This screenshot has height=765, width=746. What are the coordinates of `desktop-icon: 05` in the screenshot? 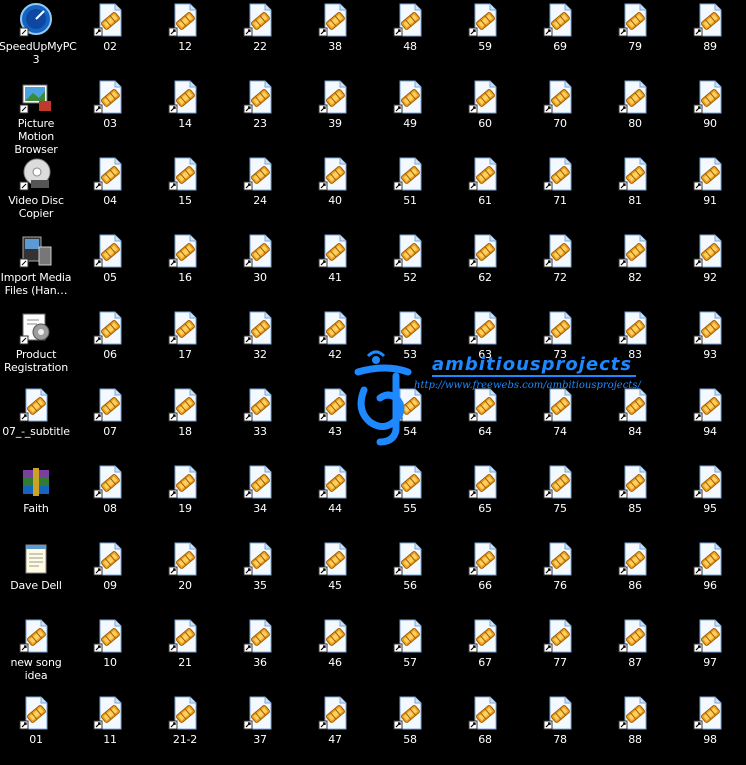 It's located at (110, 268).